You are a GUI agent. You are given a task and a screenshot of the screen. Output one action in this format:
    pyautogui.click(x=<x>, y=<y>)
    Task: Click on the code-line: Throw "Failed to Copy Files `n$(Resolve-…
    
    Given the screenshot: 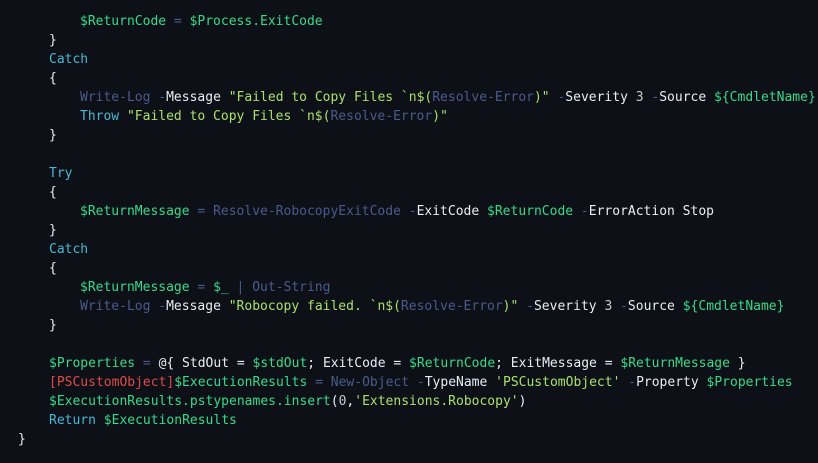 What is the action you would take?
    pyautogui.click(x=264, y=116)
    